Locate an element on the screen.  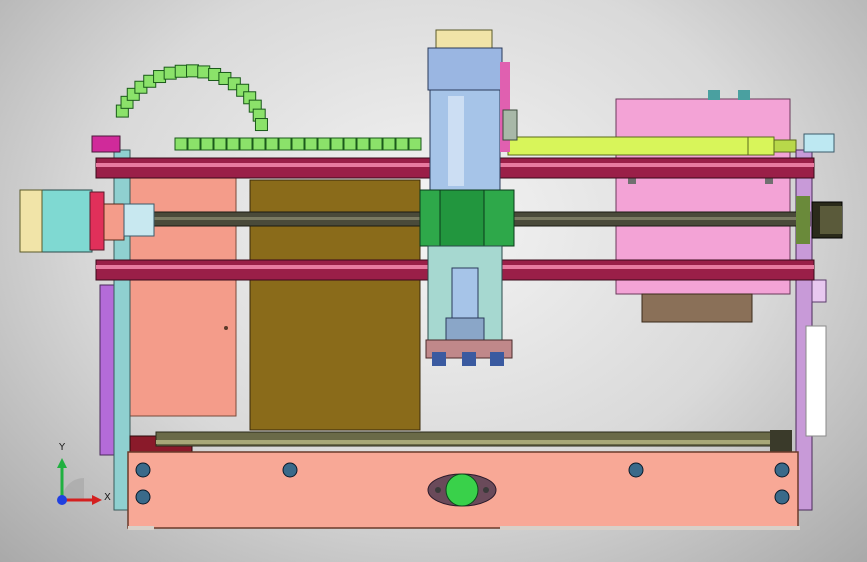
lime-bar is located at coordinates (652, 146).